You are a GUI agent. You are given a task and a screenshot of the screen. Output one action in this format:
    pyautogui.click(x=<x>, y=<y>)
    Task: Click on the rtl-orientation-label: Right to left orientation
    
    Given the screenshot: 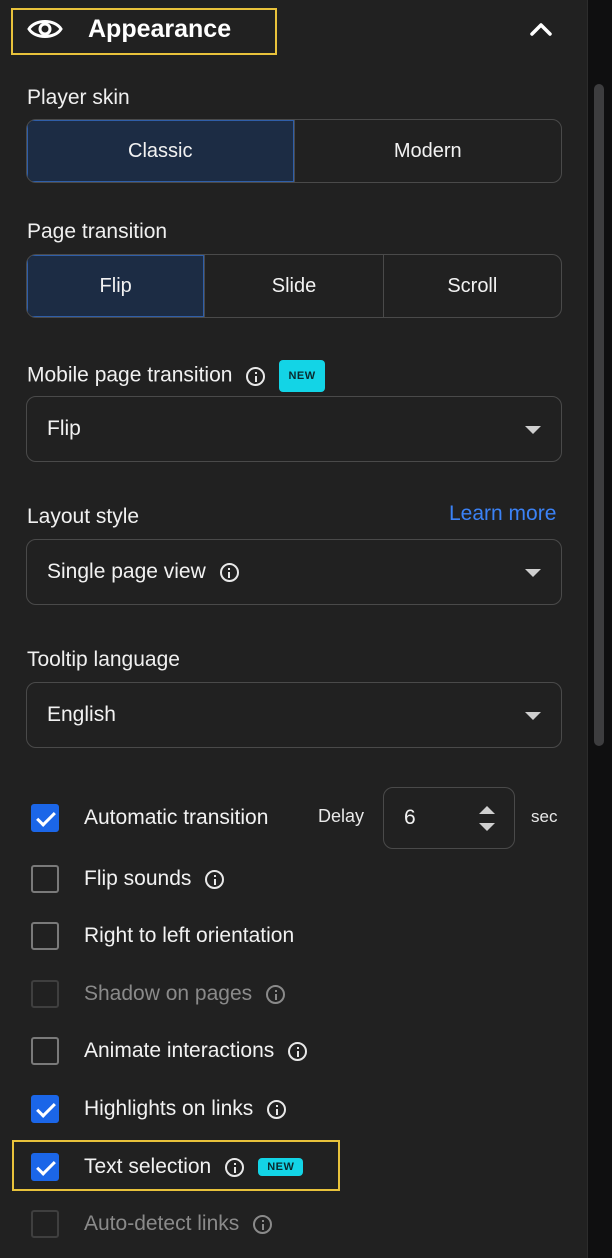 What is the action you would take?
    pyautogui.click(x=189, y=935)
    